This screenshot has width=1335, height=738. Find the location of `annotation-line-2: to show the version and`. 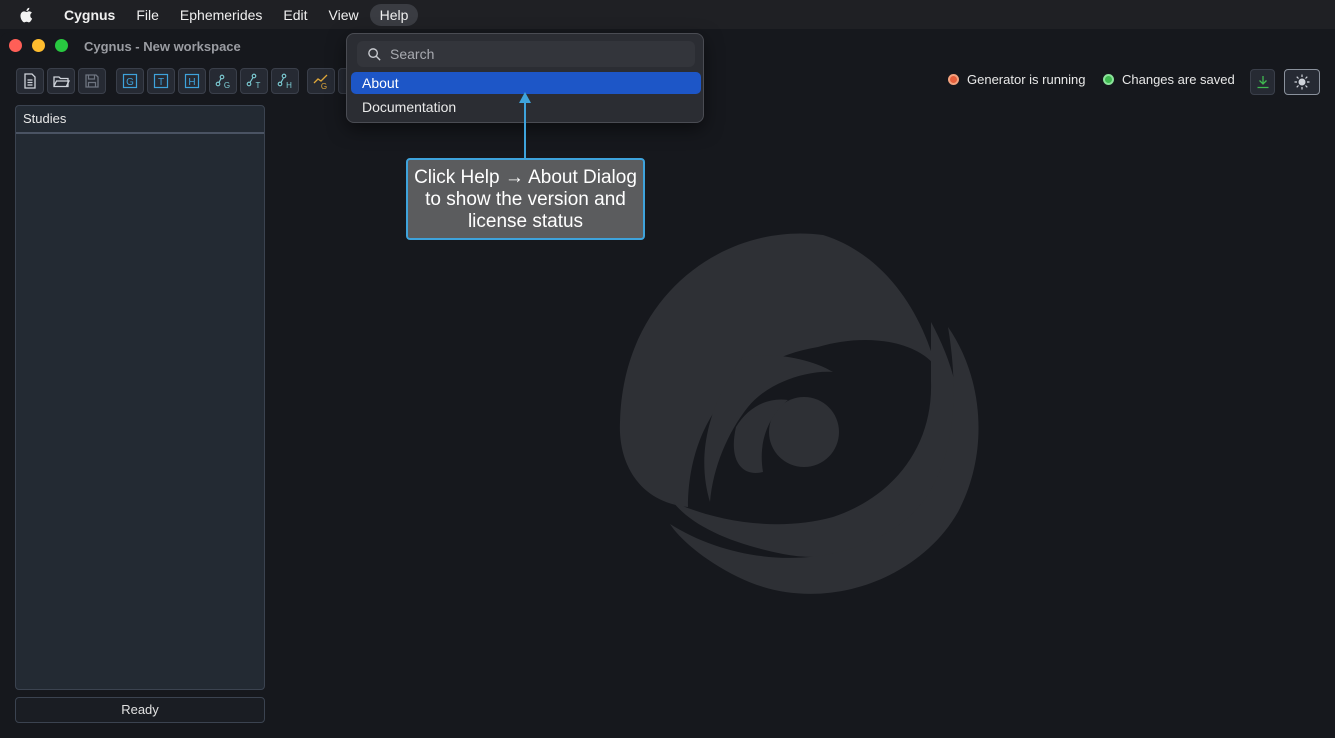

annotation-line-2: to show the version and is located at coordinates (525, 199).